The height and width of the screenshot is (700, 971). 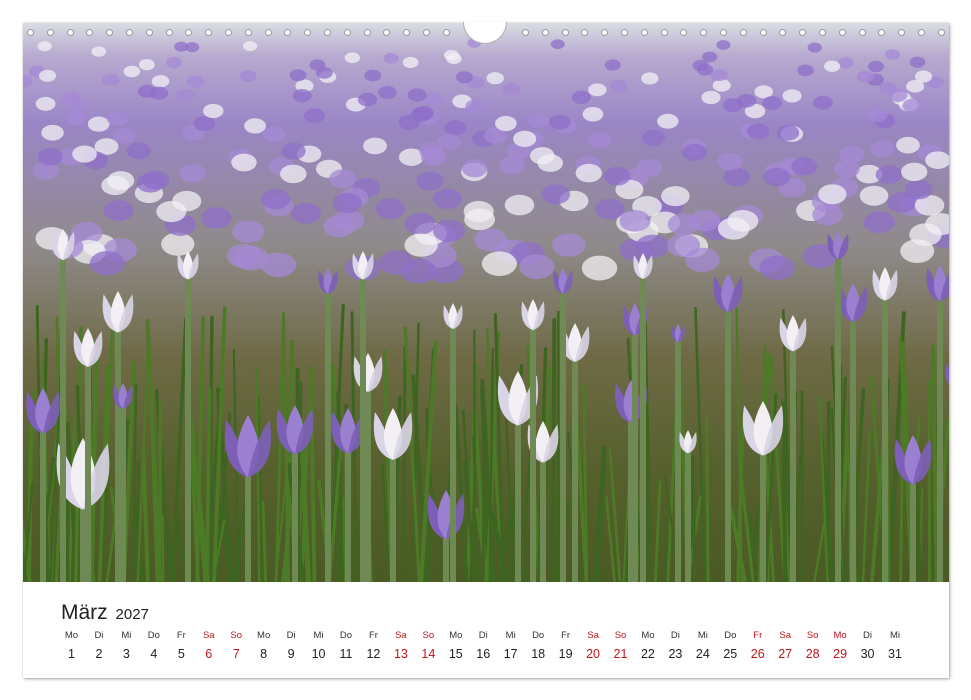 I want to click on day-cell: Fr 12, so click(x=373, y=646).